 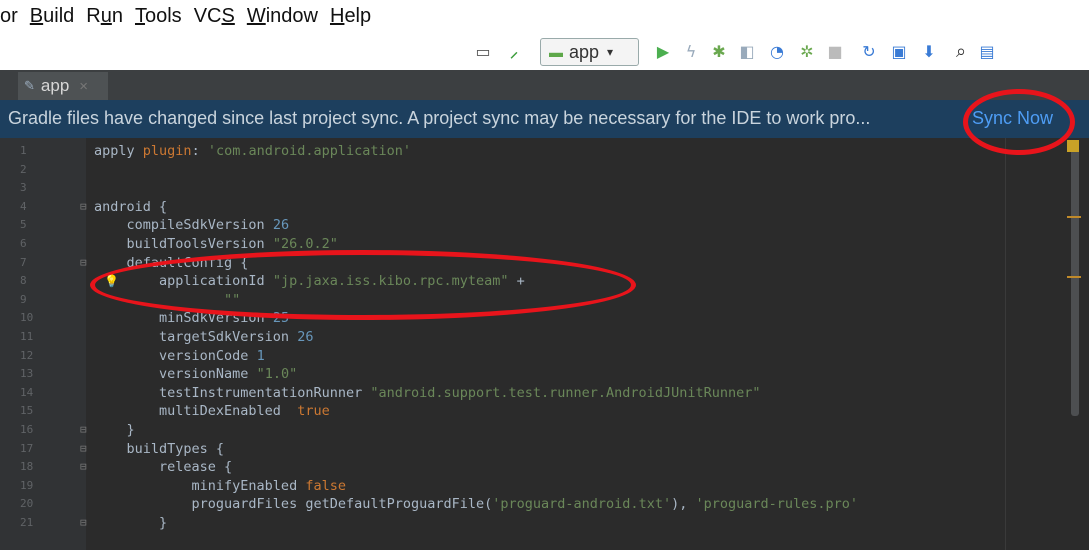 What do you see at coordinates (204, 337) in the screenshot?
I see `code-text: targetSdkVersion 26` at bounding box center [204, 337].